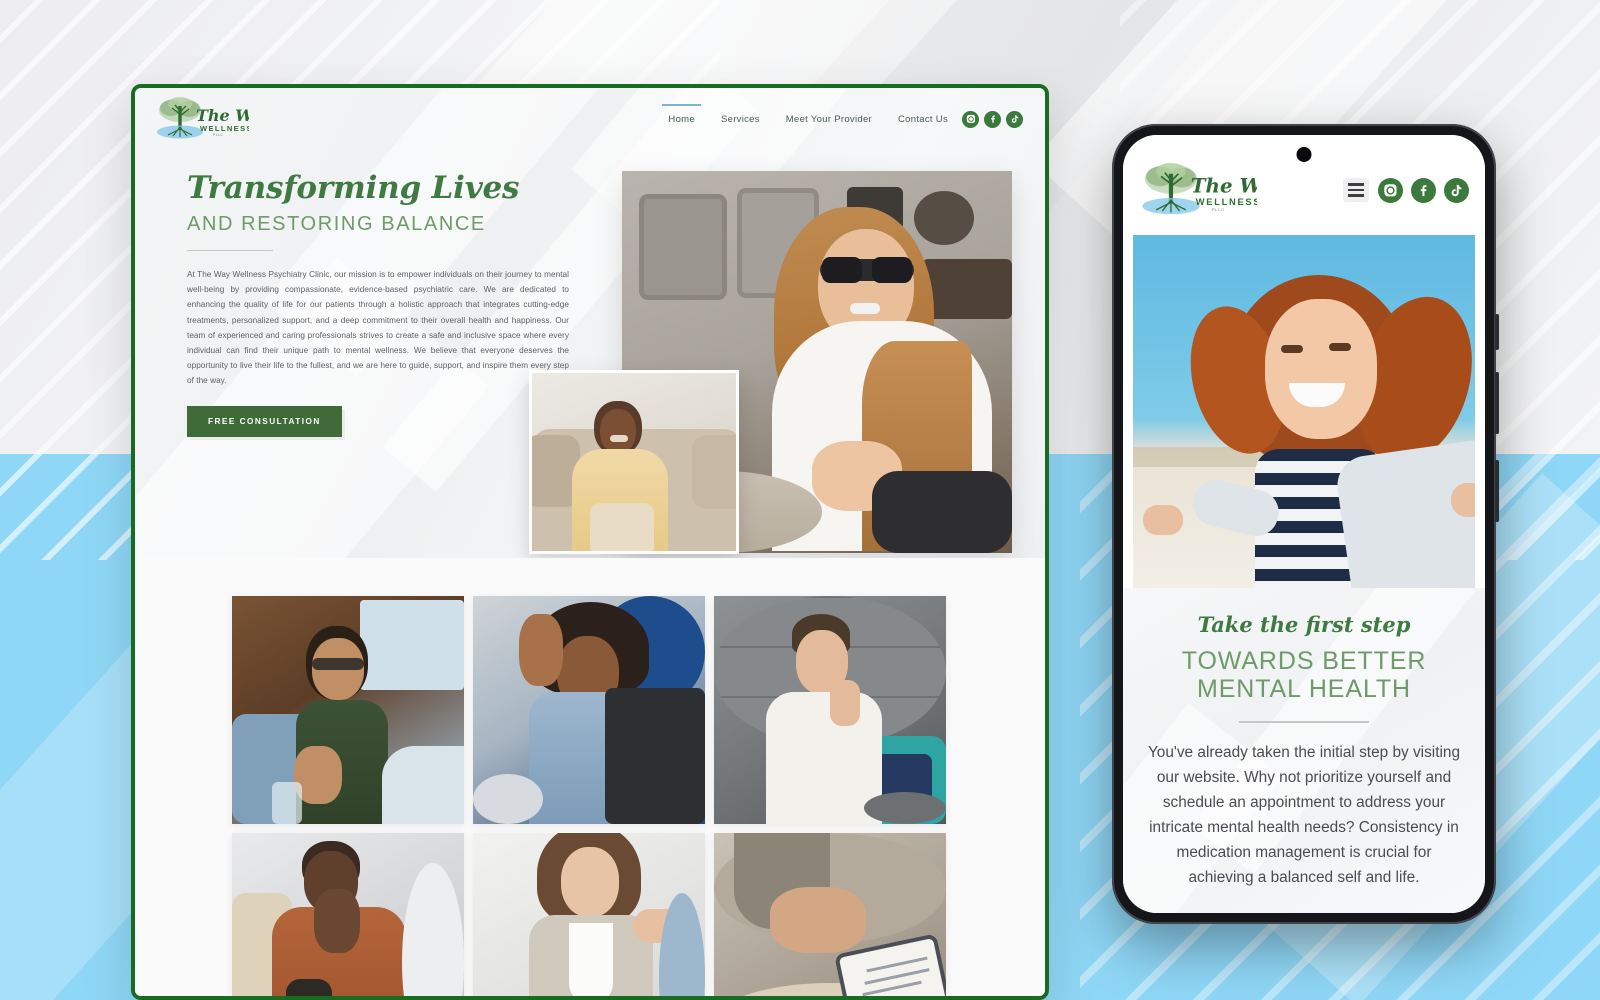 The width and height of the screenshot is (1600, 1000). Describe the element at coordinates (1497, 403) in the screenshot. I see `phone-volume-up-button` at that location.